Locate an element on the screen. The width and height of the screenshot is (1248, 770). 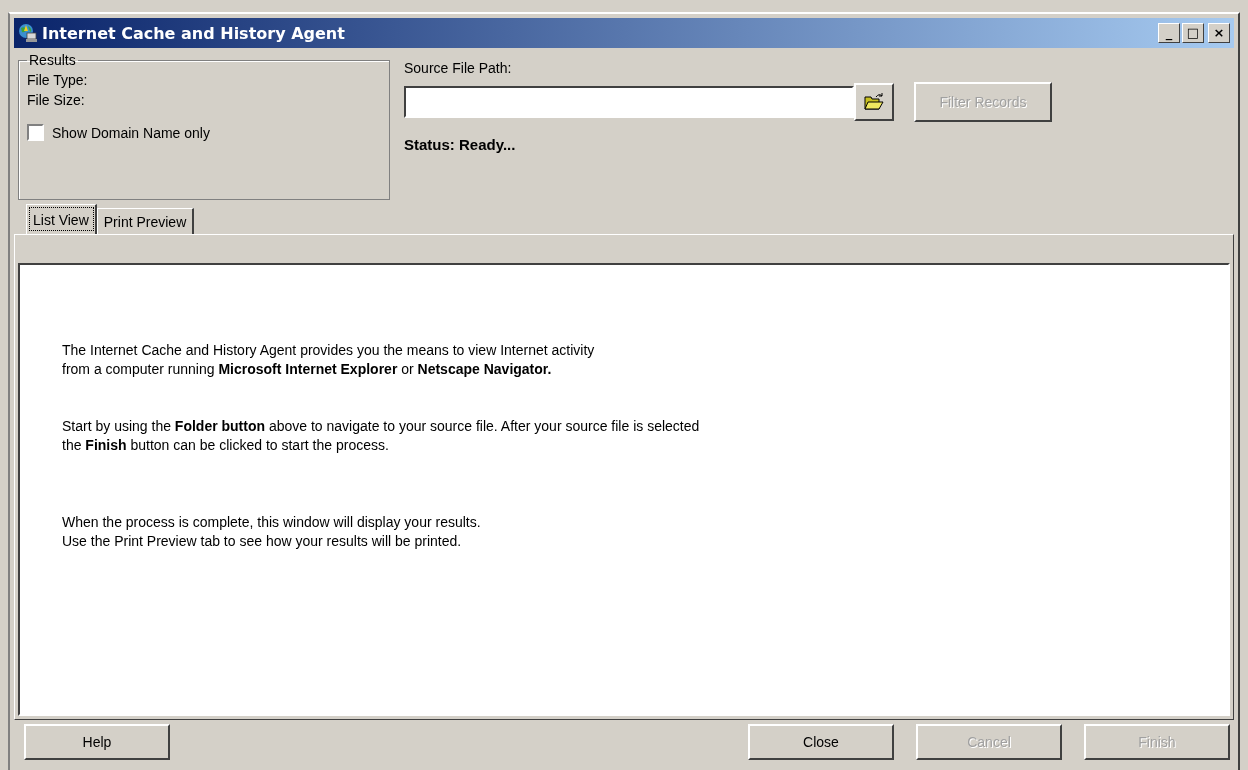
paragraph: When the process is complete, this window will display your results. Use the Print Preview tab to see how your results will be printed. is located at coordinates (271, 532).